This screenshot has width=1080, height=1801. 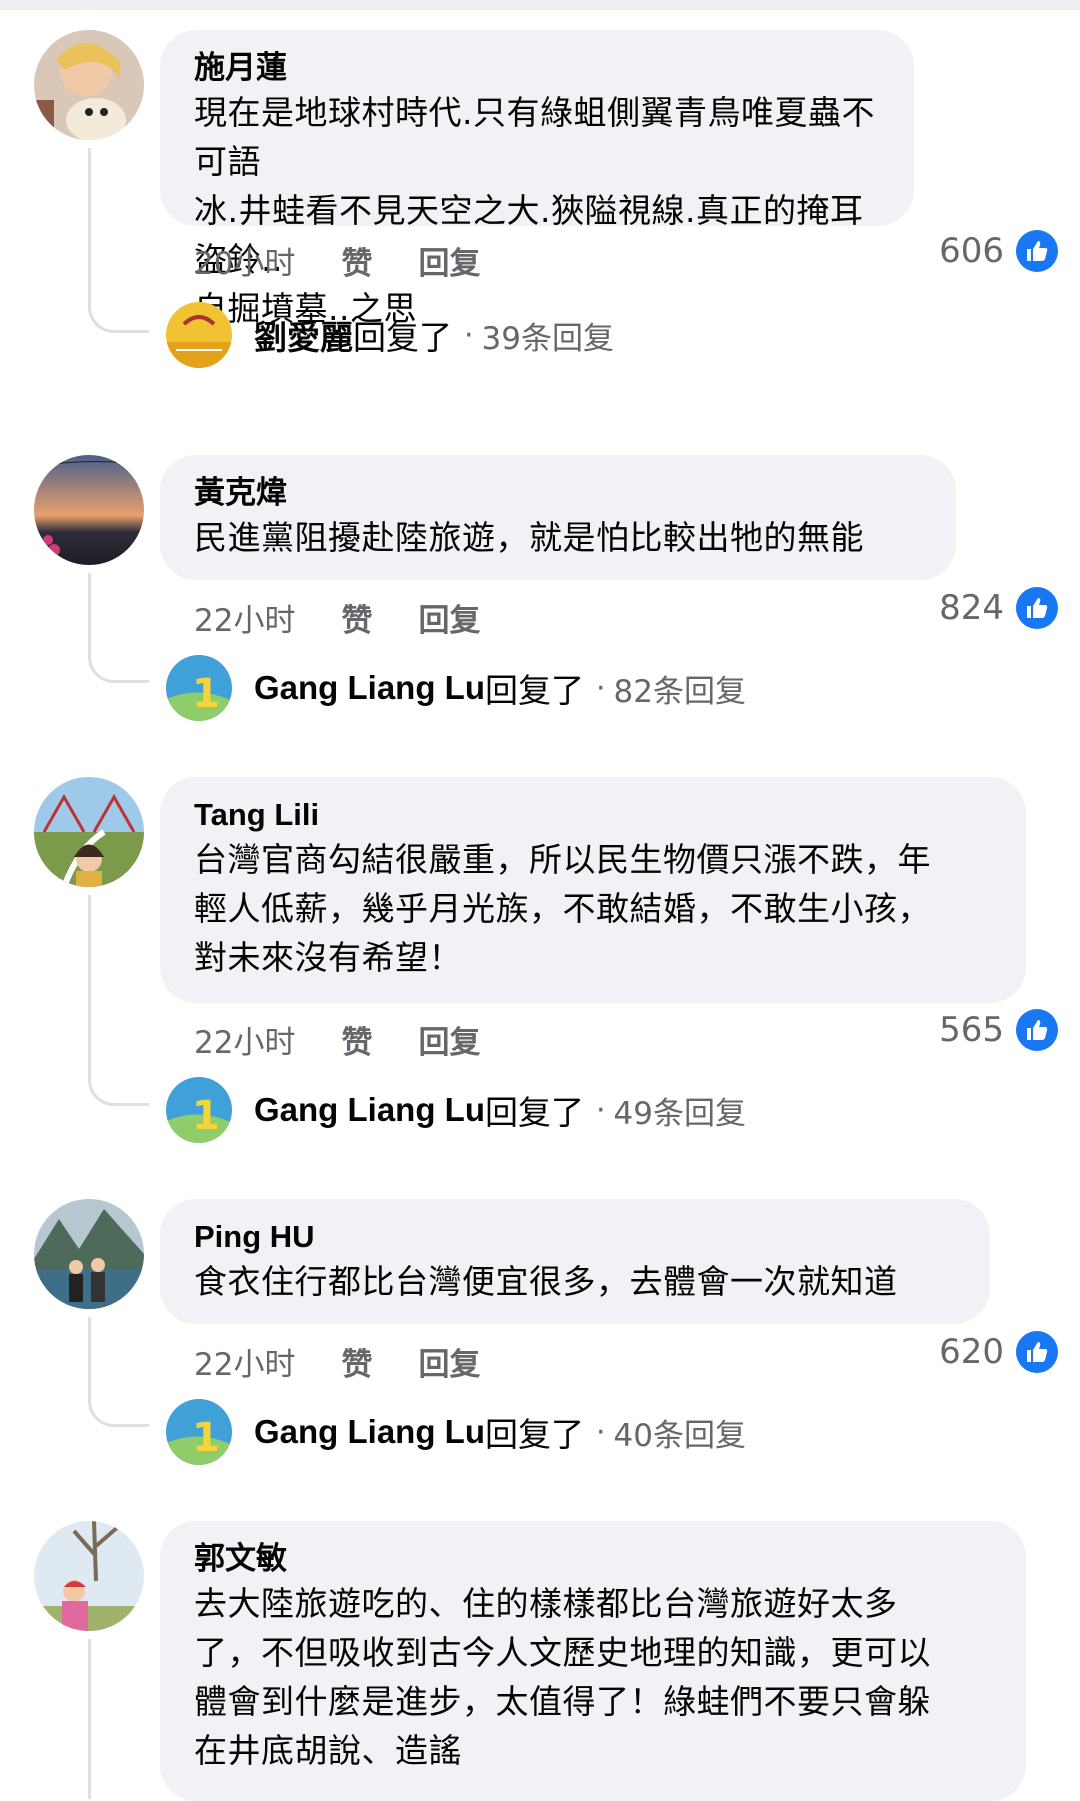 I want to click on comment-bubble: 黃克煒 民進黨阻擾赴陸旅遊，就是怕比較出牠的無能, so click(x=558, y=517).